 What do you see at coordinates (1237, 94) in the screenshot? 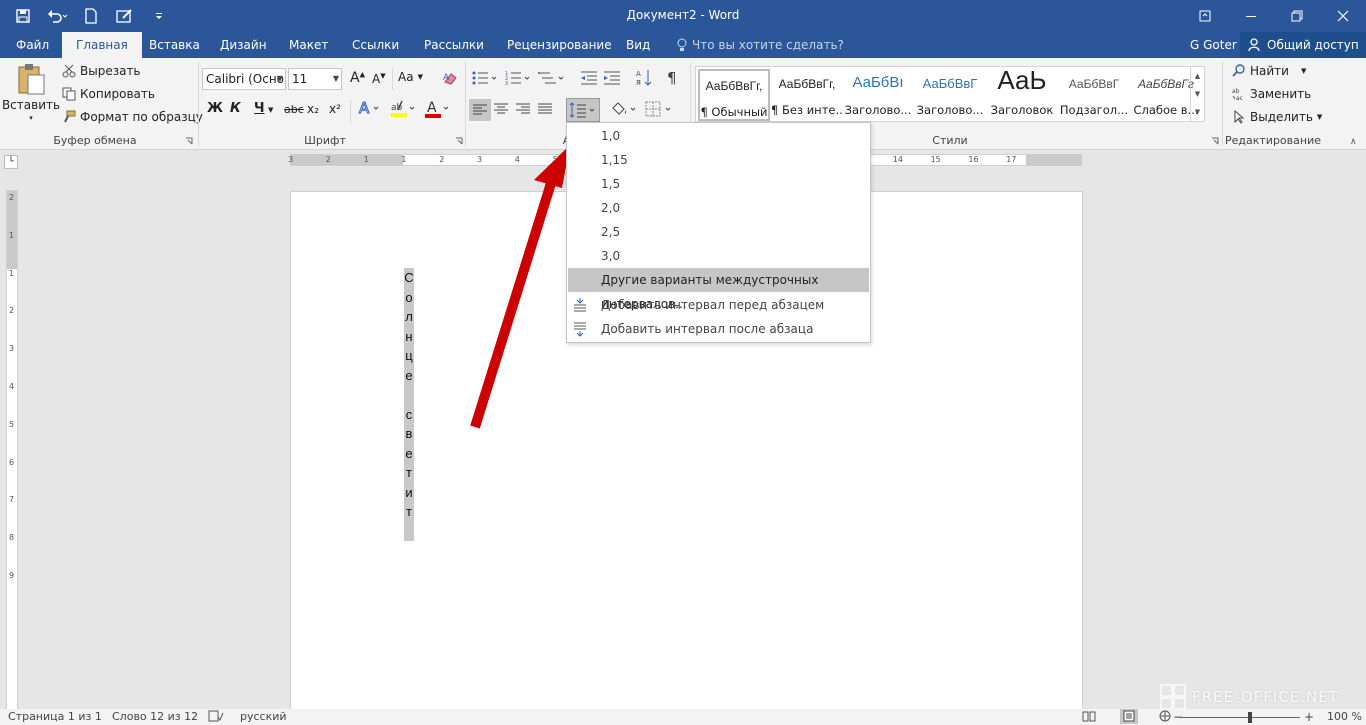
I see `replace-icon: abac` at bounding box center [1237, 94].